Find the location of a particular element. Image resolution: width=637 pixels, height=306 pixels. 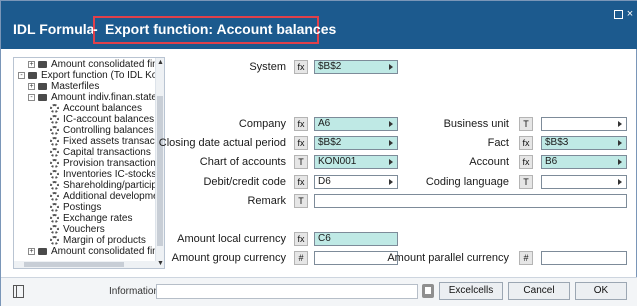

tree-item: Controlling balances is located at coordinates (102, 130).